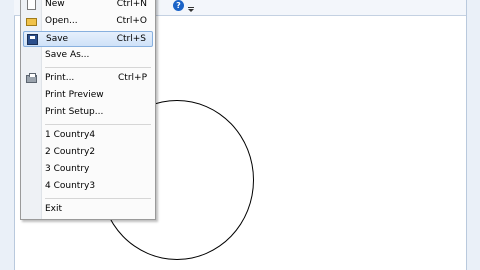 This screenshot has width=480, height=270. I want to click on menu-item-recent-3: 3 Country, so click(88, 170).